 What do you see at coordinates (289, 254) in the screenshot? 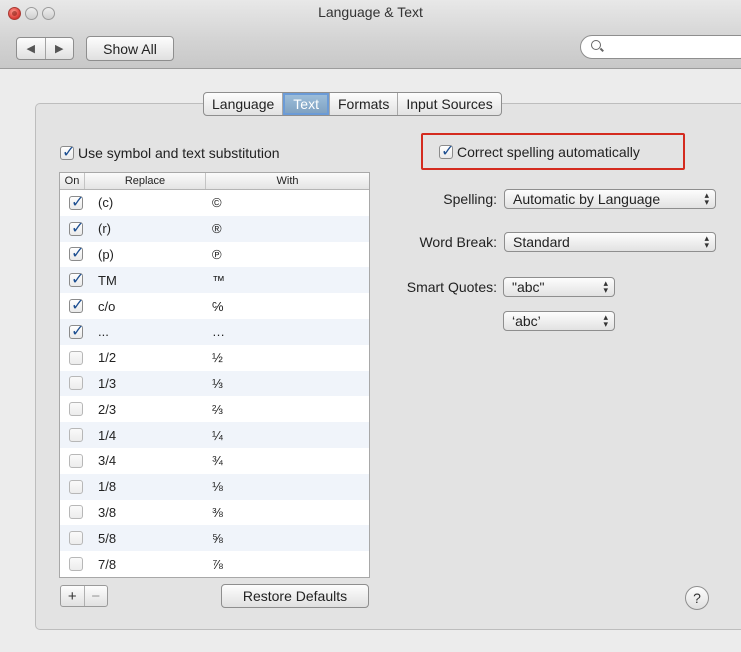
I see `with-cell: ℗` at bounding box center [289, 254].